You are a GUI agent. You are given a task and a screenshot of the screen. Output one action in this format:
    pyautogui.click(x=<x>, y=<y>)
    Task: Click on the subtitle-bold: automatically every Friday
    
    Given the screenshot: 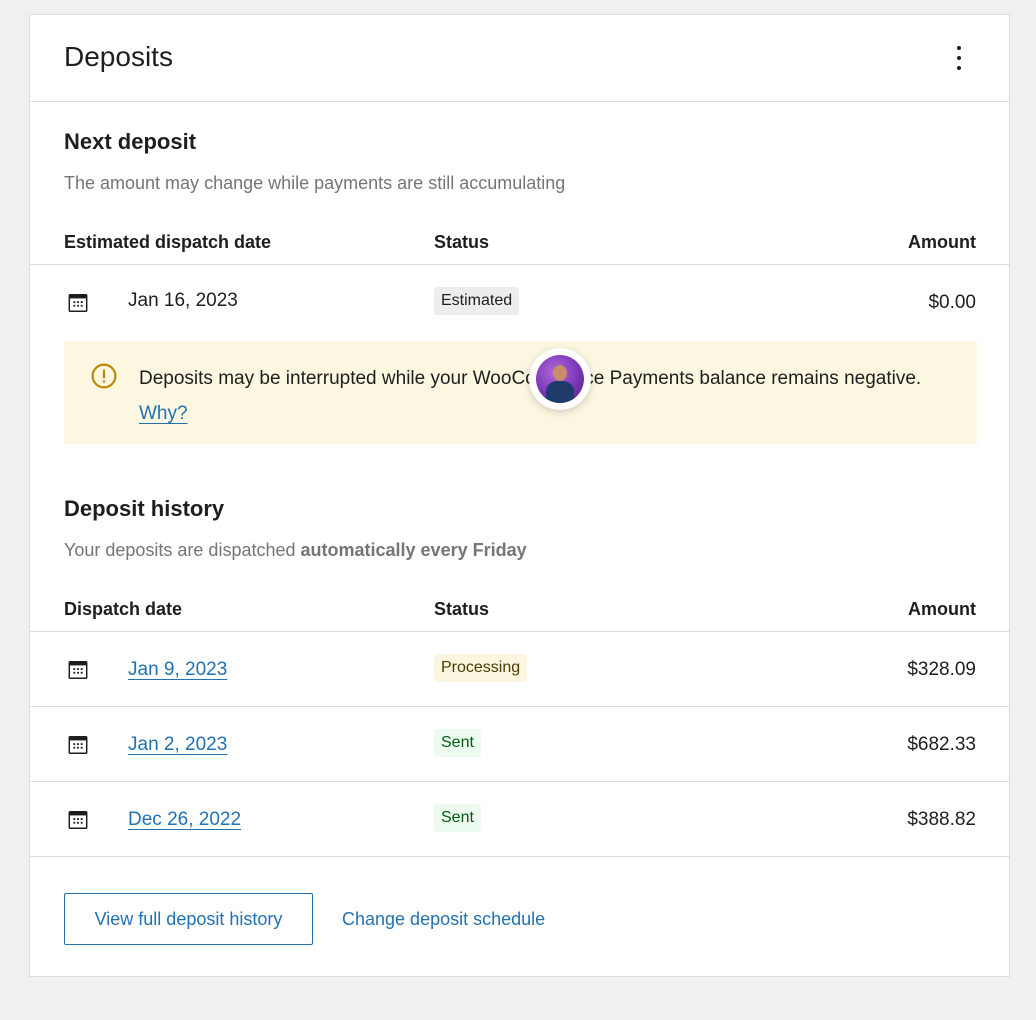 What is the action you would take?
    pyautogui.click(x=413, y=550)
    